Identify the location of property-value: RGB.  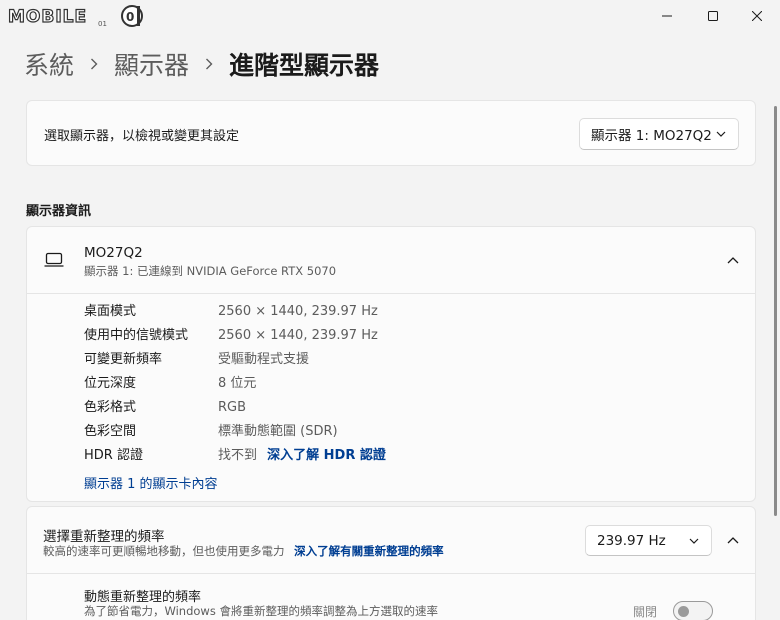
(232, 407).